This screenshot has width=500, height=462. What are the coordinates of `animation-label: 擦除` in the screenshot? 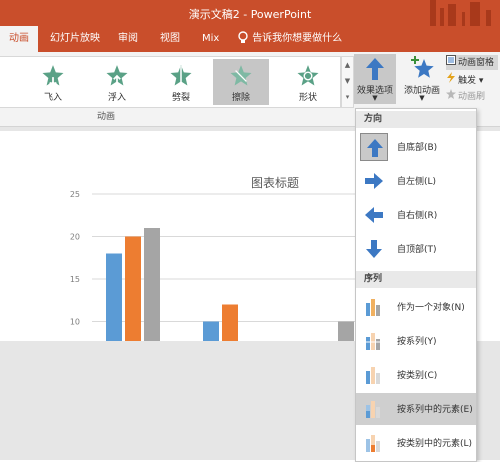 It's located at (240, 98).